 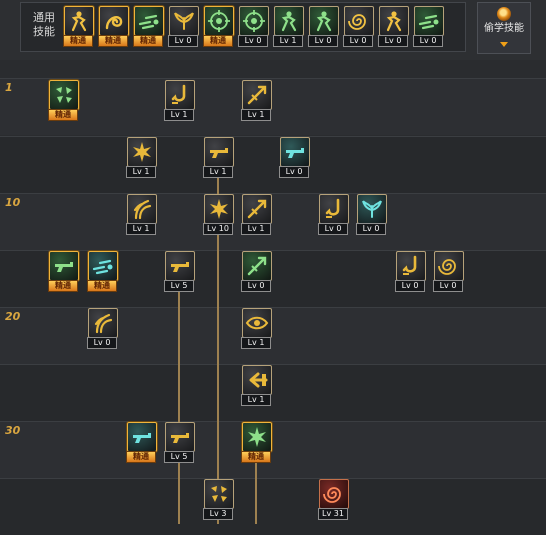 What do you see at coordinates (411, 266) in the screenshot?
I see `skill-r4-e-icon` at bounding box center [411, 266].